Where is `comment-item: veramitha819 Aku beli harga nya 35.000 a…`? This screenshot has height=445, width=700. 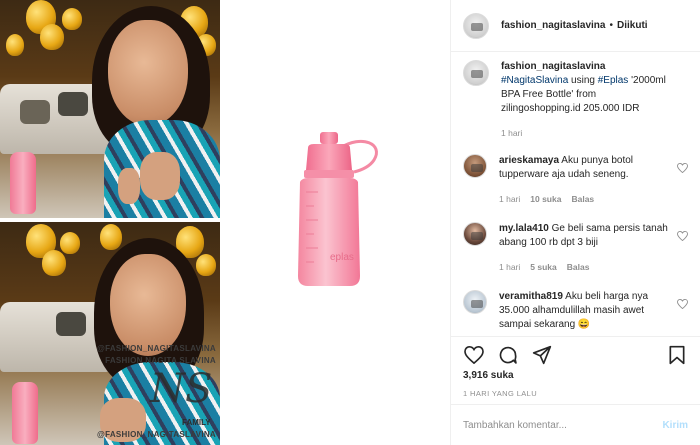 comment-item: veramitha819 Aku beli harga nya 35.000 a… is located at coordinates (575, 311).